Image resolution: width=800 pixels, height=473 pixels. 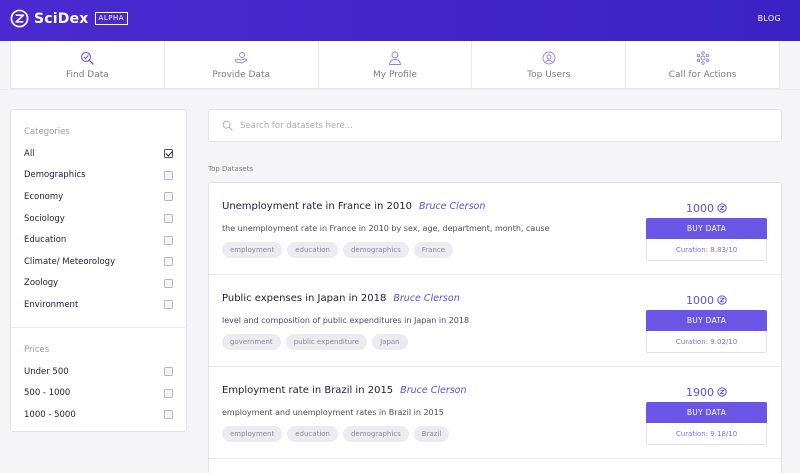 I want to click on dataset-search-bar, so click(x=495, y=125).